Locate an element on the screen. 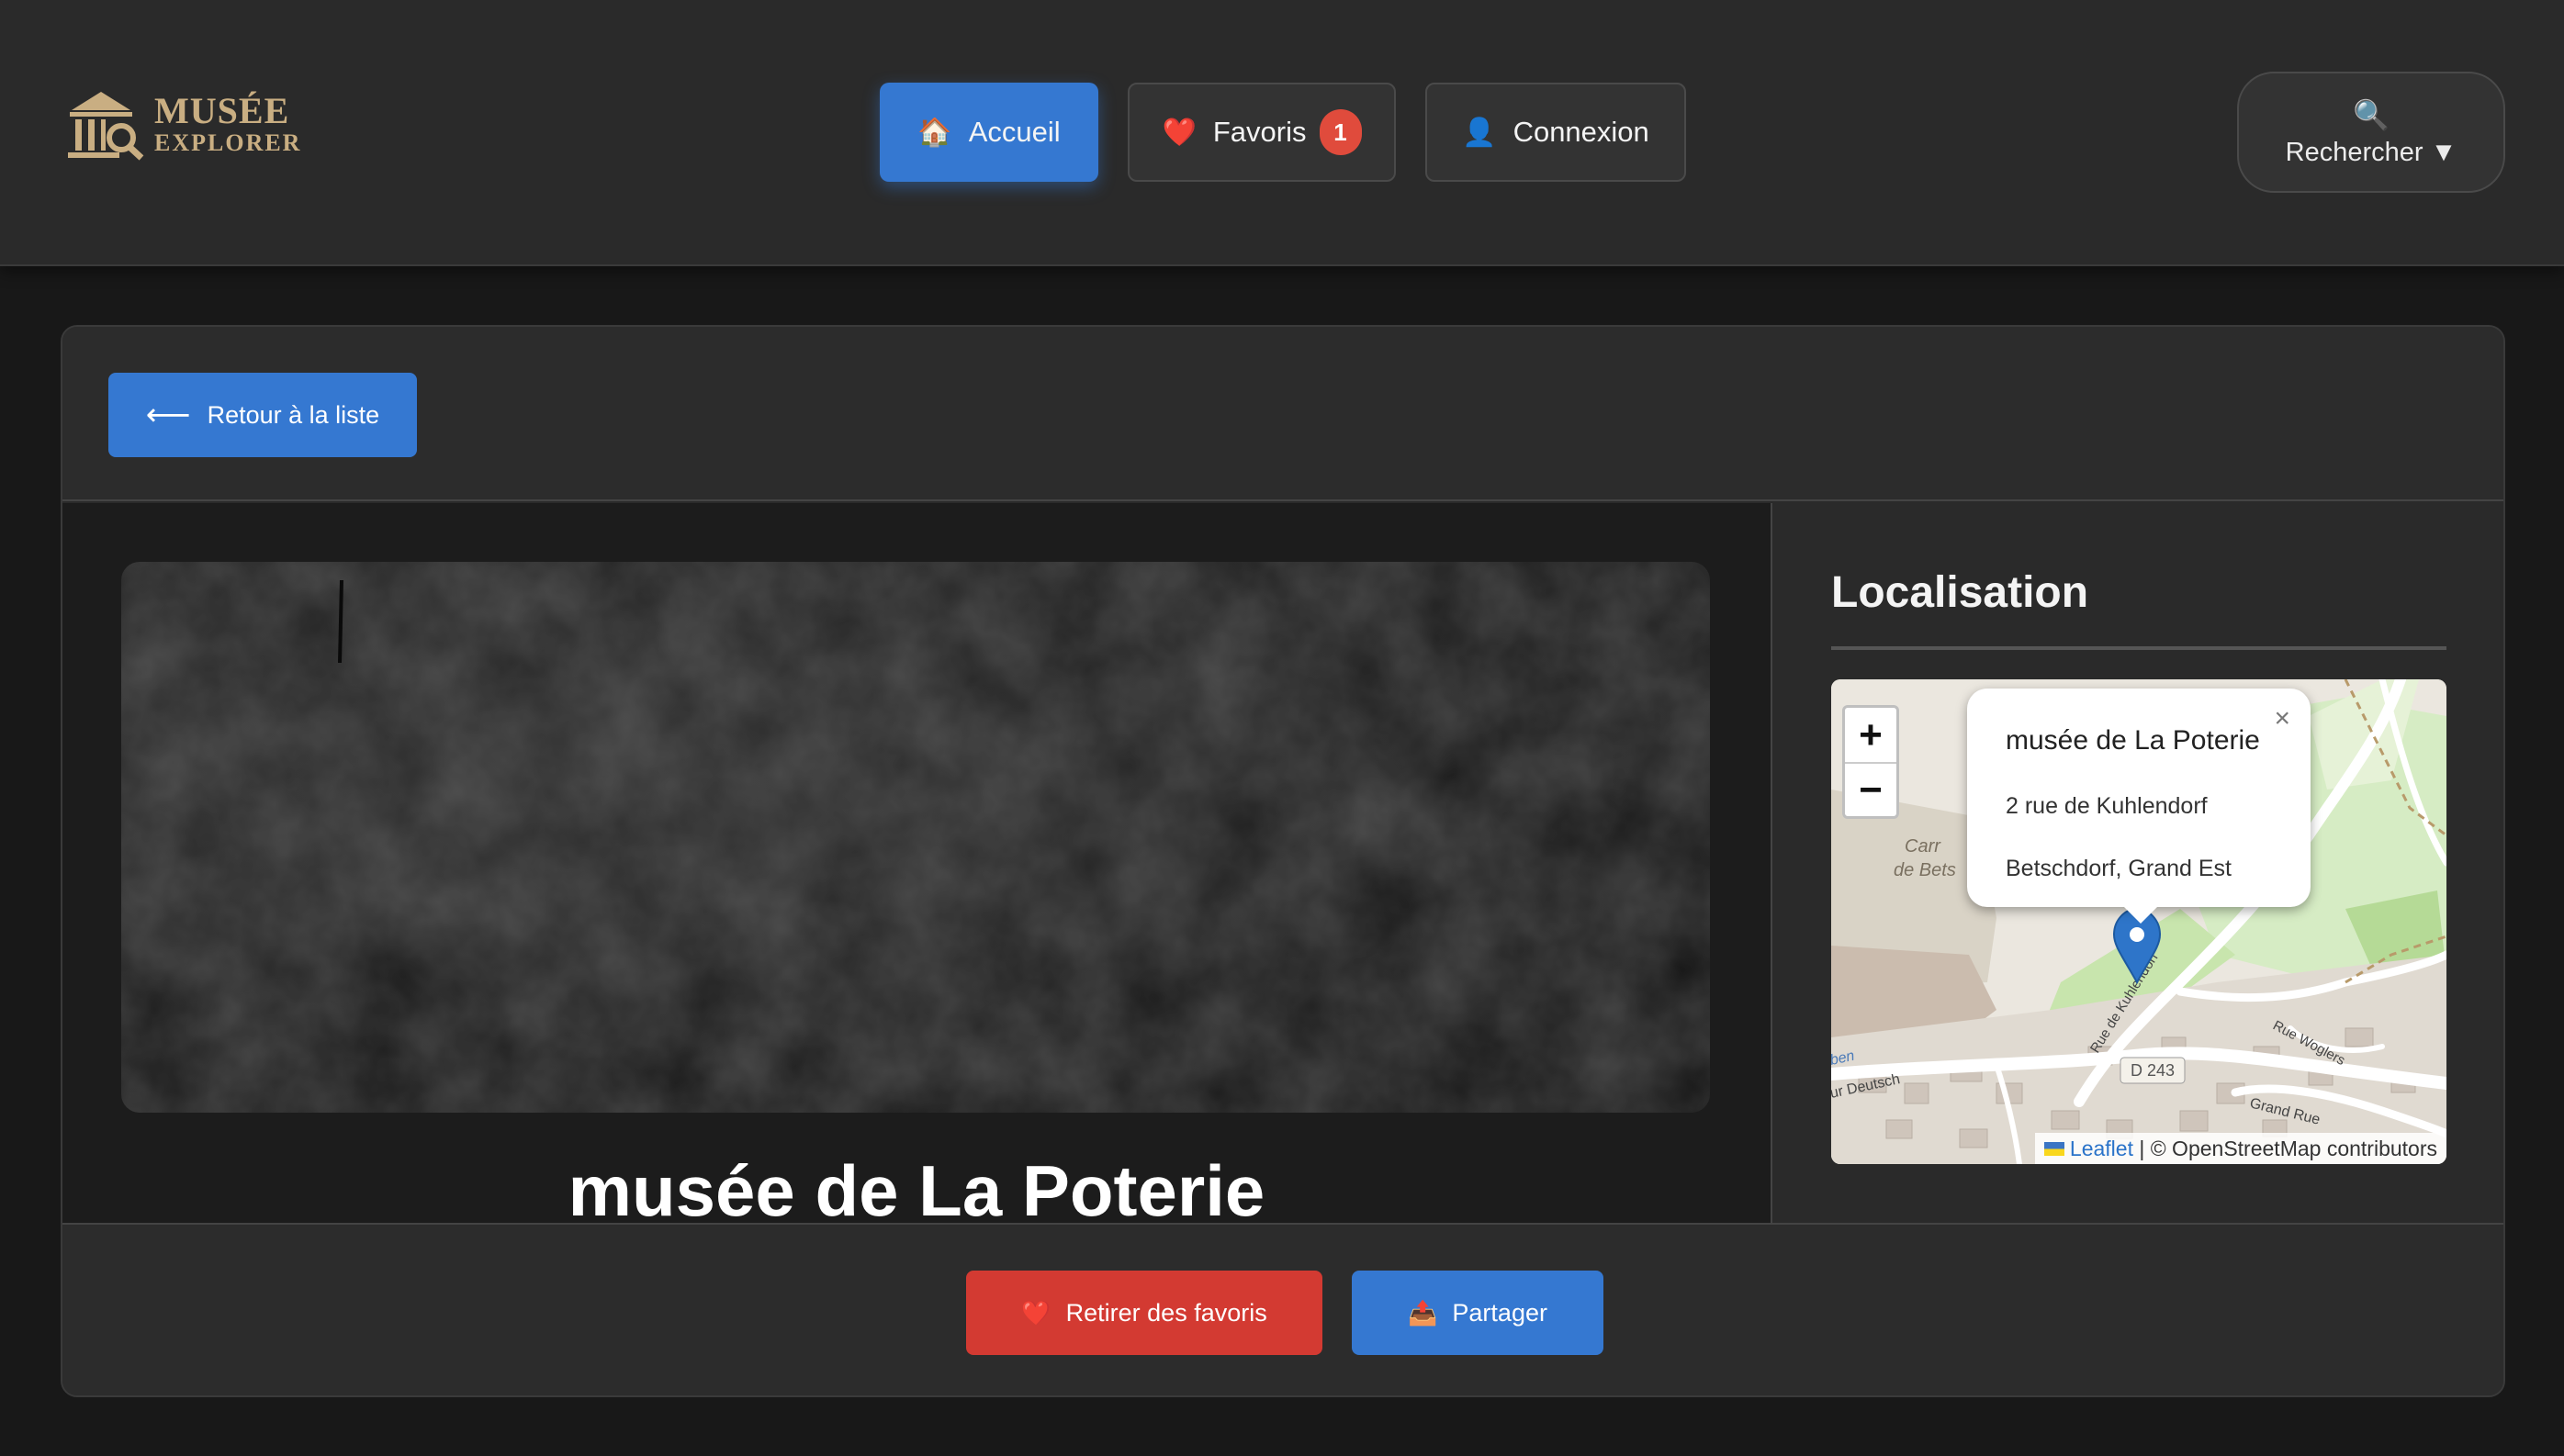 Image resolution: width=2564 pixels, height=1456 pixels. museum-title: musée de La Poterie is located at coordinates (916, 1186).